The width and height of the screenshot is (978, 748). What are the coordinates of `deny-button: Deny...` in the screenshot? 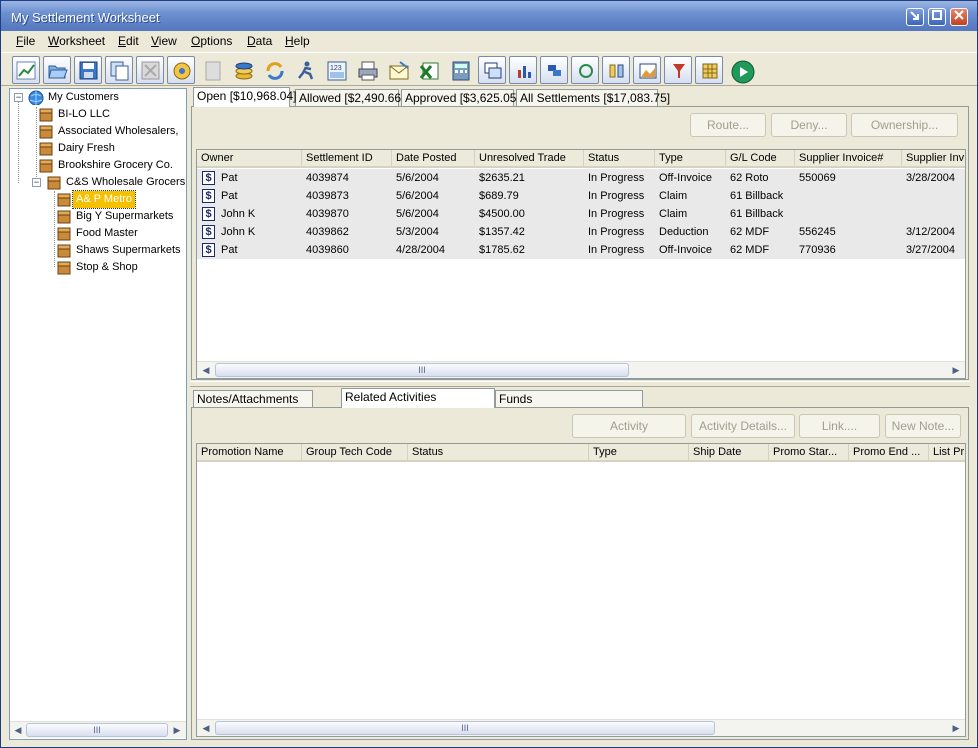 It's located at (809, 125).